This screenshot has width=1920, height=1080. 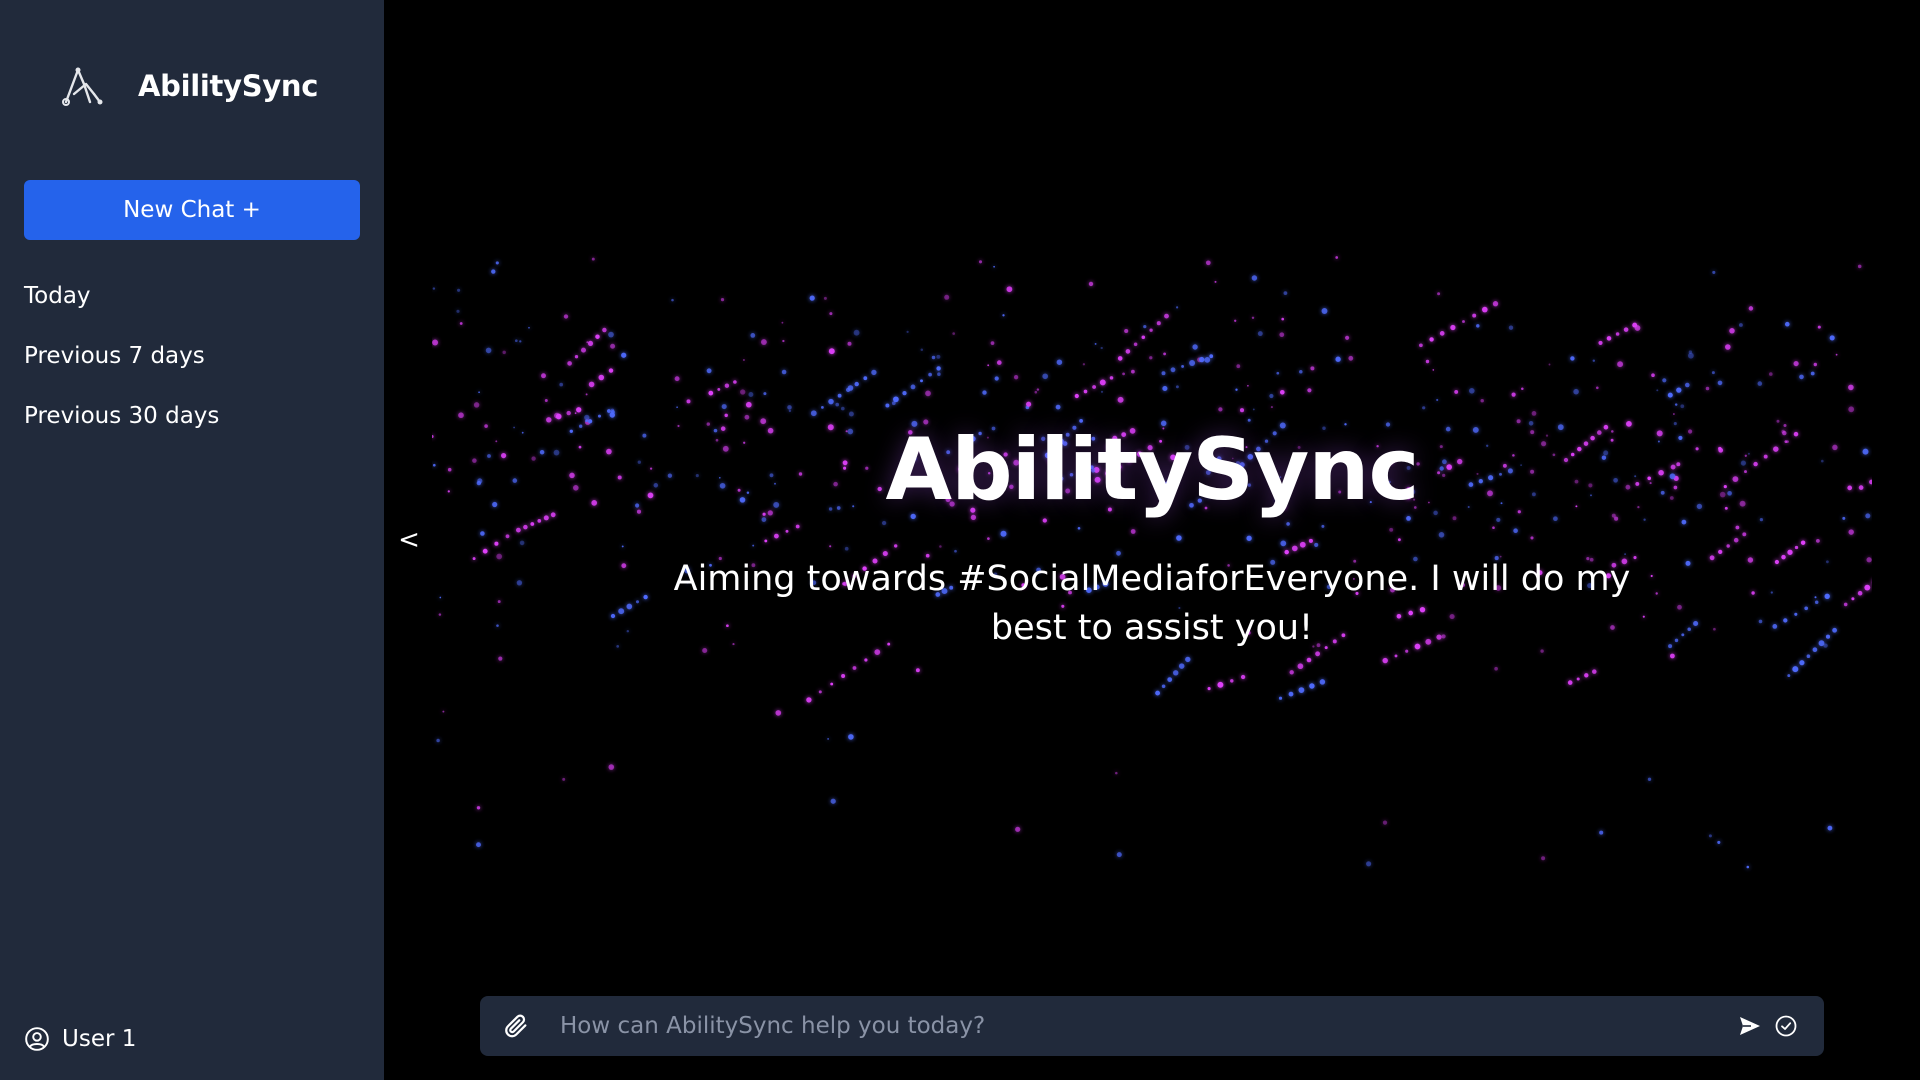 I want to click on user-circle-icon, so click(x=37, y=1039).